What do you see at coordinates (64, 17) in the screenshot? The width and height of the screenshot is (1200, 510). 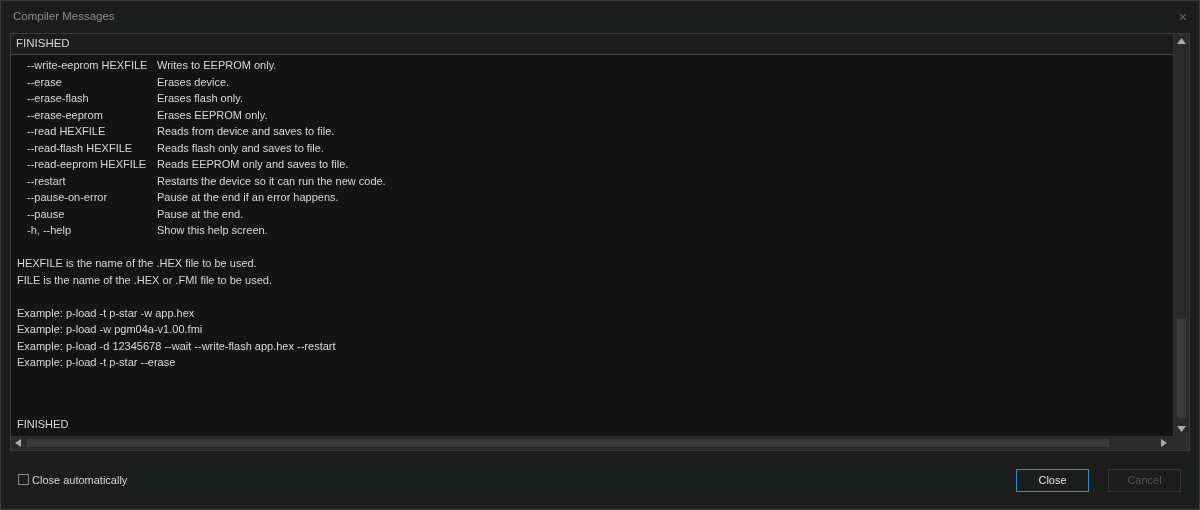 I see `window-title: Compiler Messages` at bounding box center [64, 17].